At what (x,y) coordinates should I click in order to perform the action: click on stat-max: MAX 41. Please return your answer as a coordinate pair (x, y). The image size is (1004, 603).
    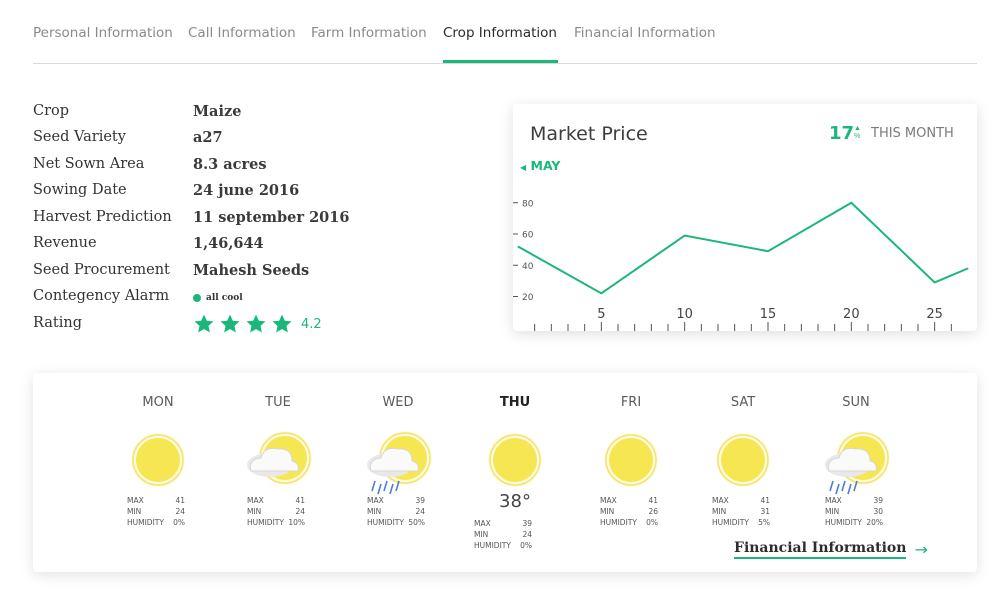
    Looking at the image, I should click on (741, 500).